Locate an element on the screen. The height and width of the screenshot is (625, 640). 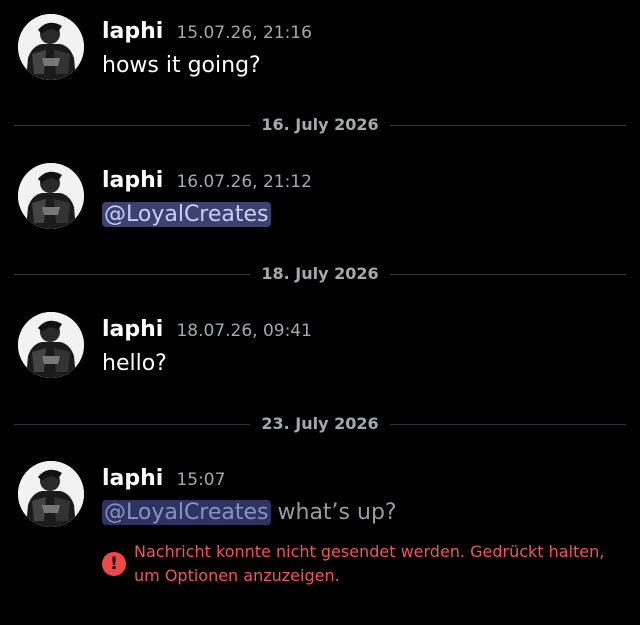
message-header: laphi 16.07.26, 21:12 is located at coordinates (207, 181).